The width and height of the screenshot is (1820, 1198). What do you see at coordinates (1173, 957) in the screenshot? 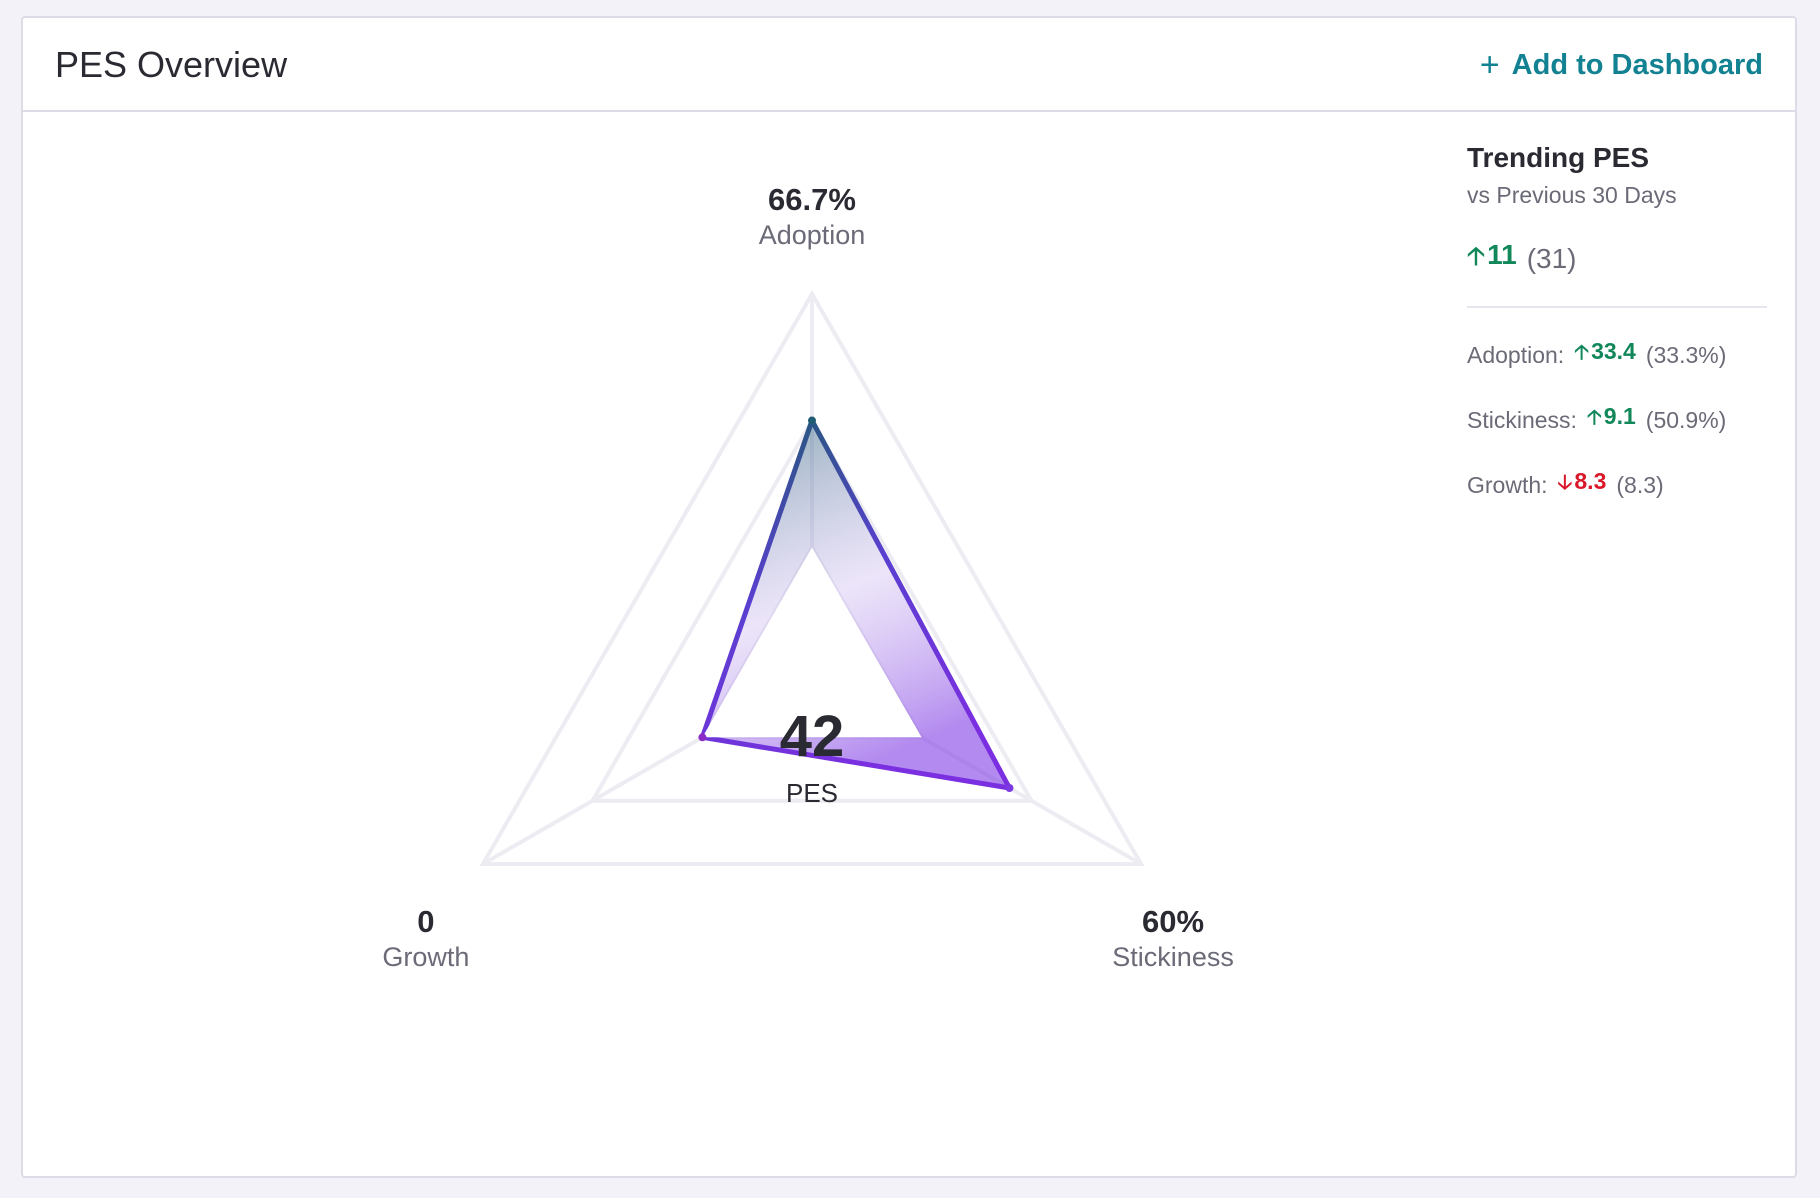
I see `axis-name-stickiness: Stickiness` at bounding box center [1173, 957].